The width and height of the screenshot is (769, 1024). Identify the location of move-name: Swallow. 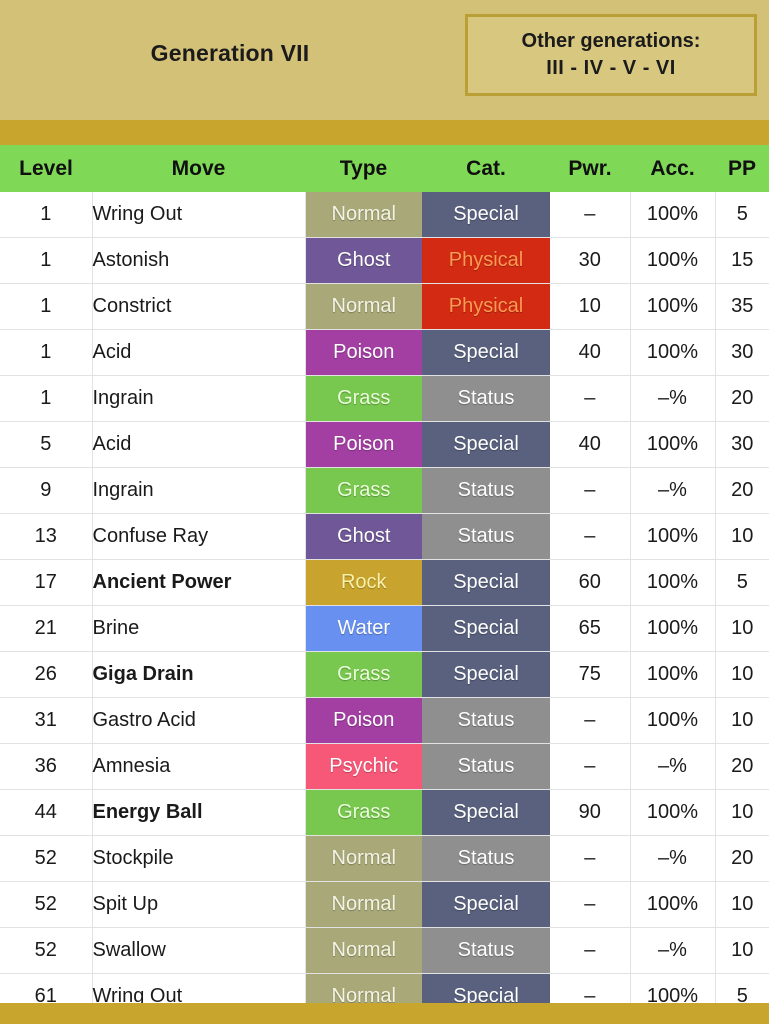
(199, 950).